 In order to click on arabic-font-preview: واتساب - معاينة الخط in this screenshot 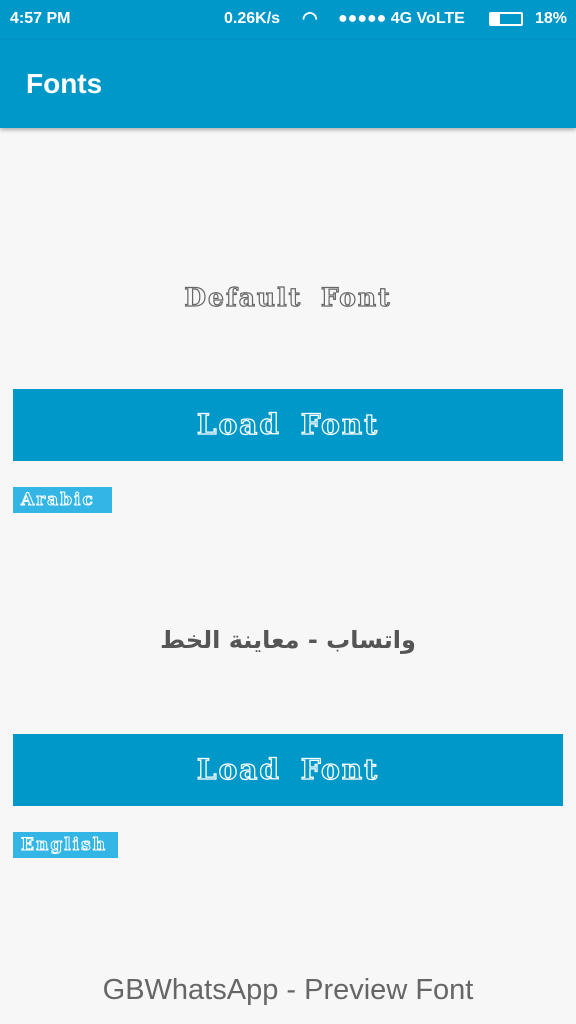, I will do `click(288, 640)`.